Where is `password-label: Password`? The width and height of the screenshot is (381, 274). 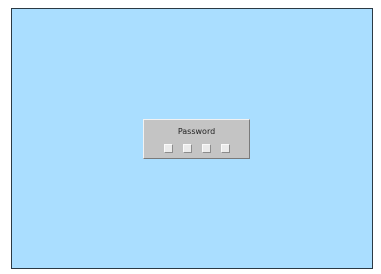 password-label: Password is located at coordinates (196, 131).